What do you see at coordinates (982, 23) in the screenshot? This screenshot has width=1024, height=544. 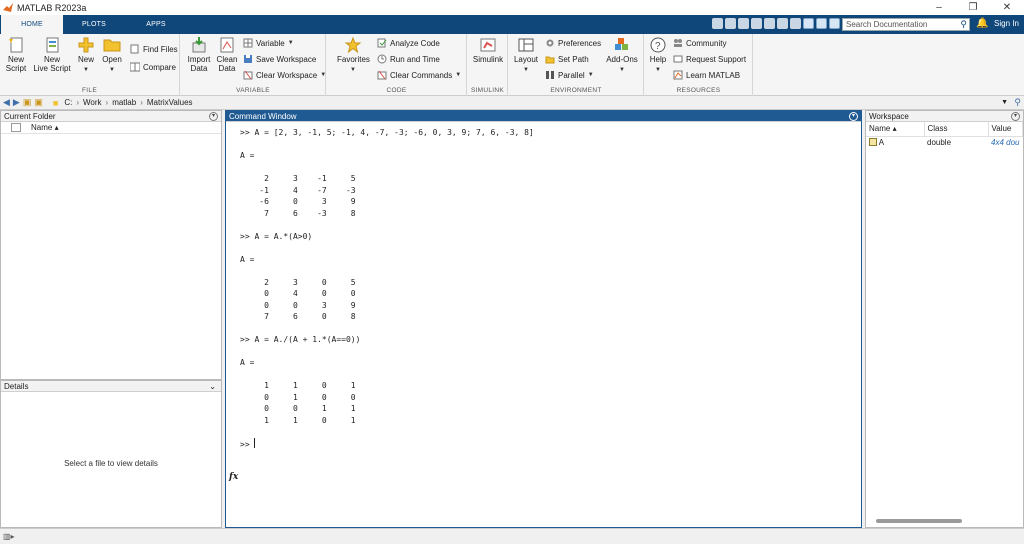 I see `notification-bell-icon: 🔔` at bounding box center [982, 23].